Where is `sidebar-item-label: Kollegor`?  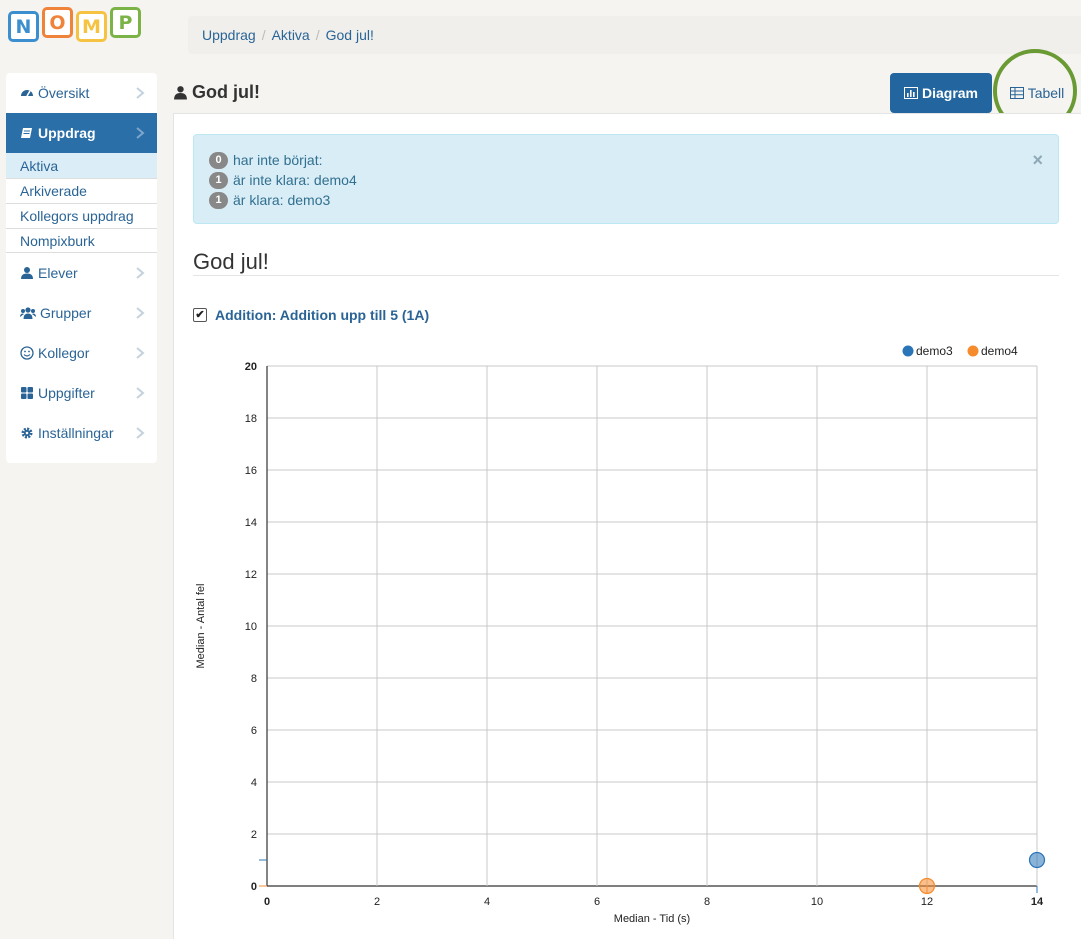
sidebar-item-label: Kollegor is located at coordinates (64, 353).